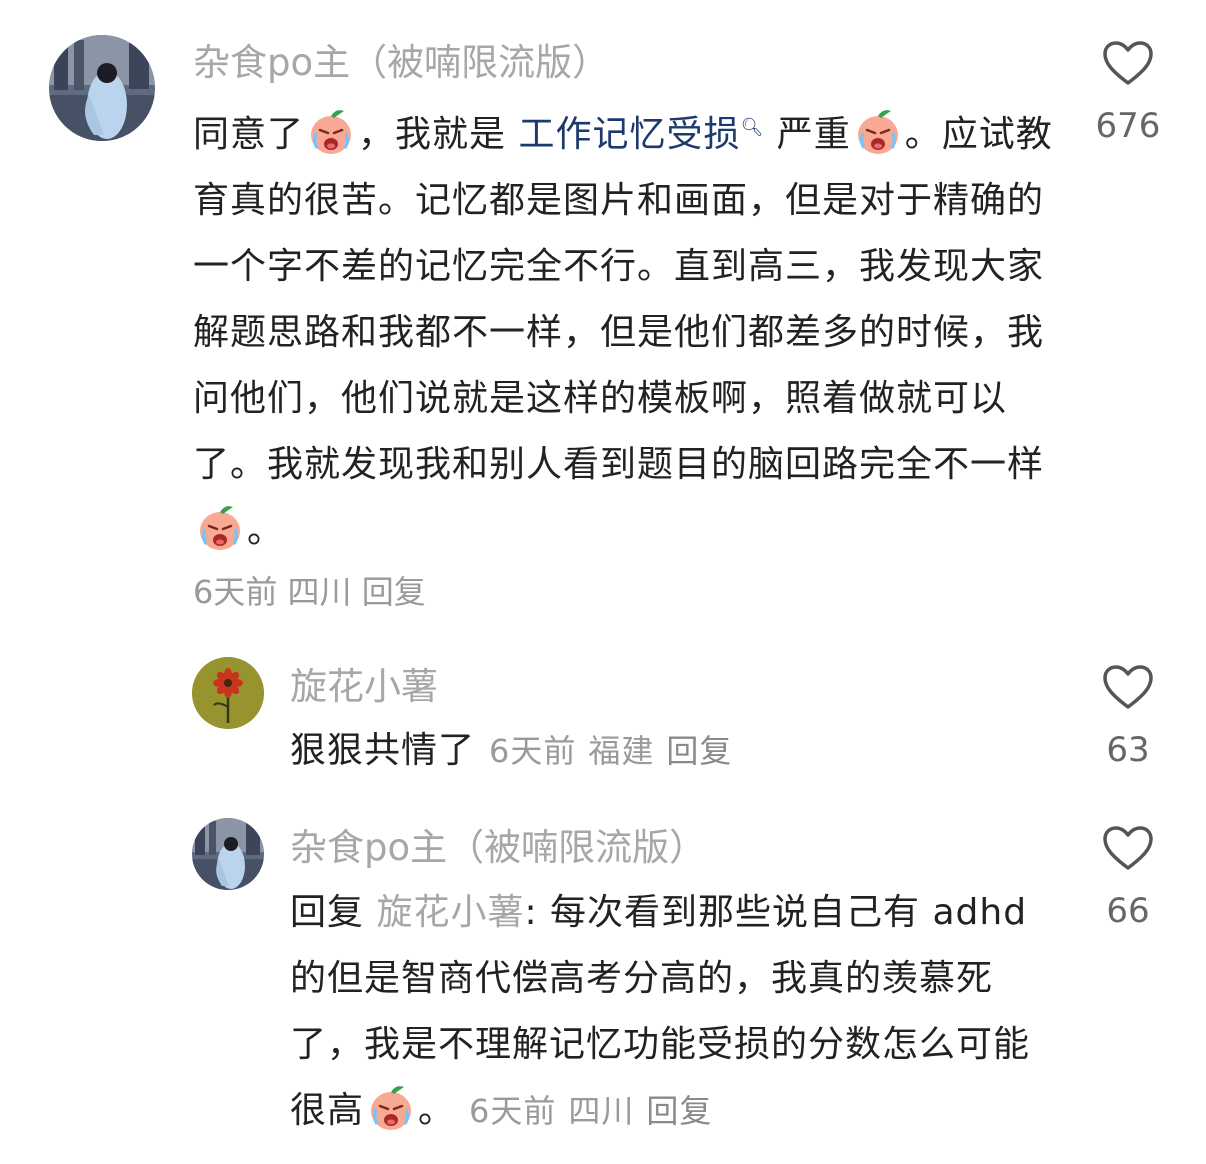  Describe the element at coordinates (1128, 93) in the screenshot. I see `like-button: 676` at that location.